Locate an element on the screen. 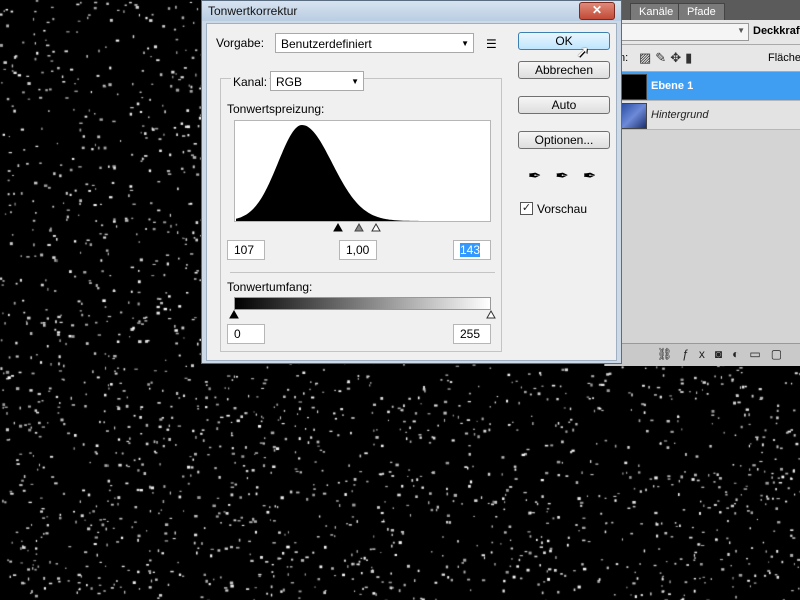 Image resolution: width=800 pixels, height=600 pixels. output-slider is located at coordinates (362, 315).